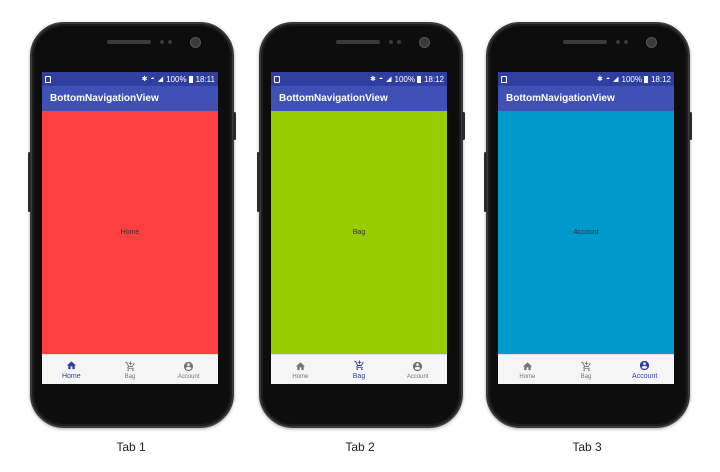 This screenshot has height=472, width=720. Describe the element at coordinates (205, 79) in the screenshot. I see `status-time: 18:11` at that location.